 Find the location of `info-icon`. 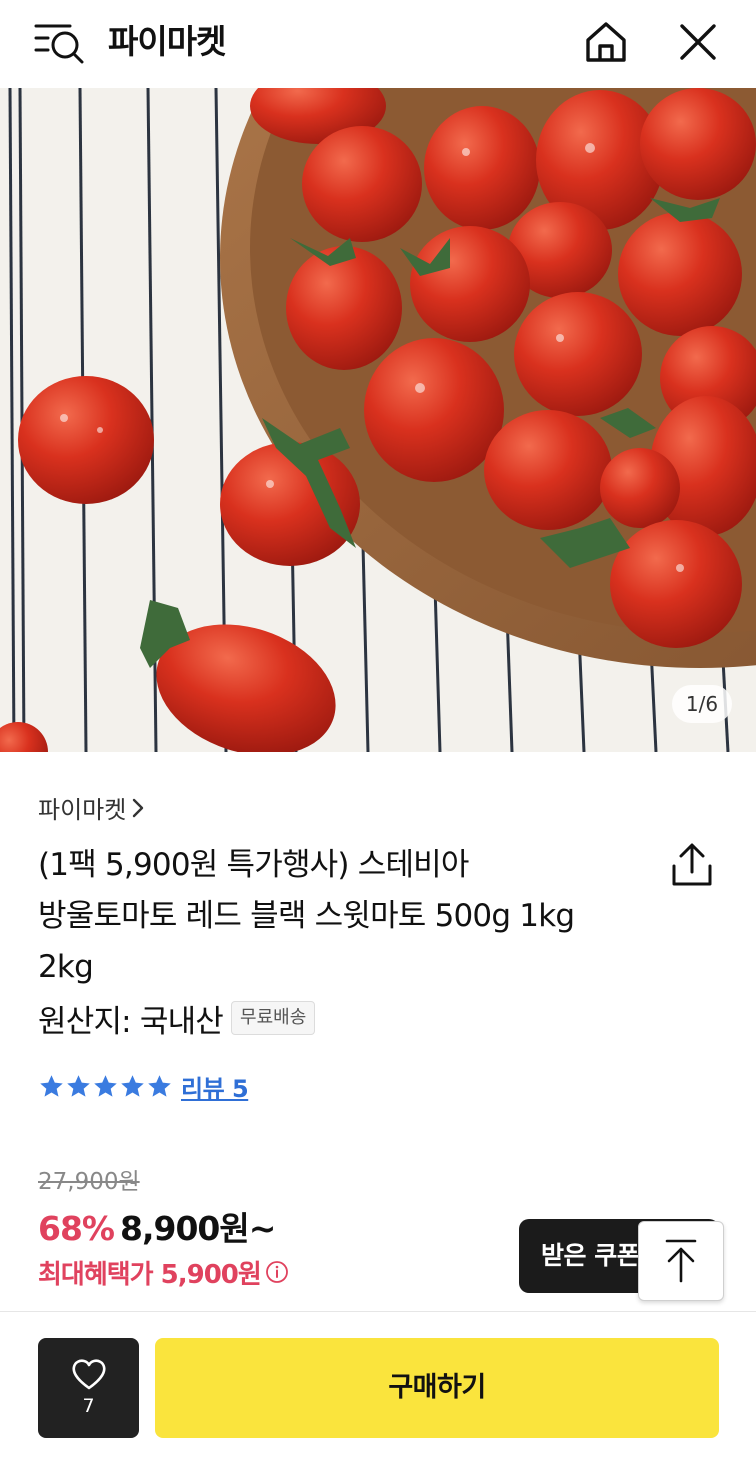

info-icon is located at coordinates (277, 1272).